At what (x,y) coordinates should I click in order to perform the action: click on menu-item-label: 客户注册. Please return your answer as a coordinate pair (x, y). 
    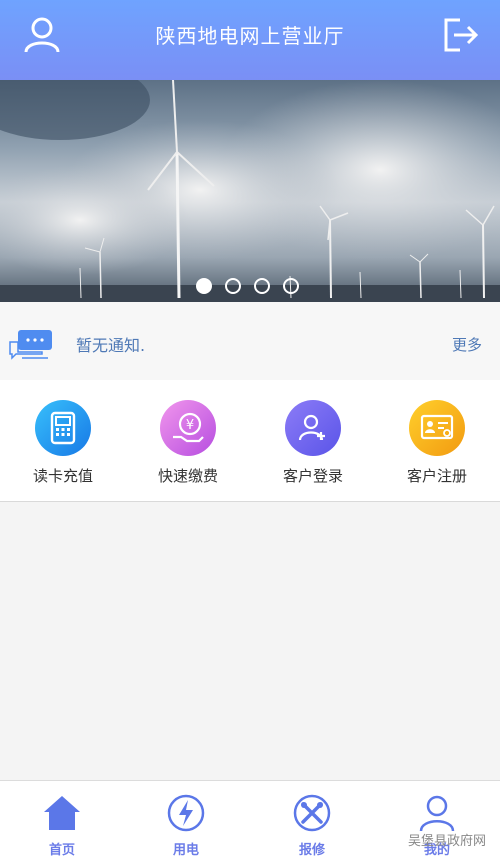
    Looking at the image, I should click on (436, 476).